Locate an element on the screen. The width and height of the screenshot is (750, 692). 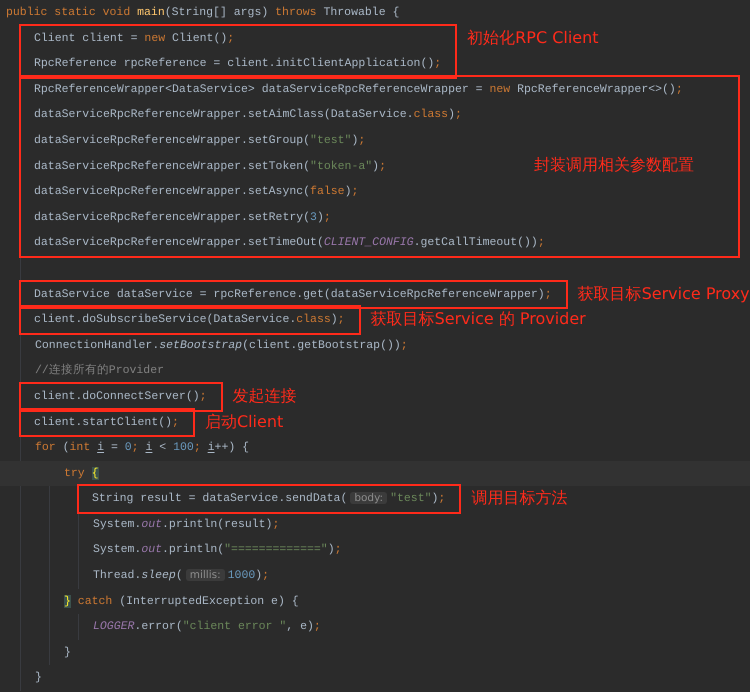
annotation-label: 调用目标方法 is located at coordinates (519, 498).